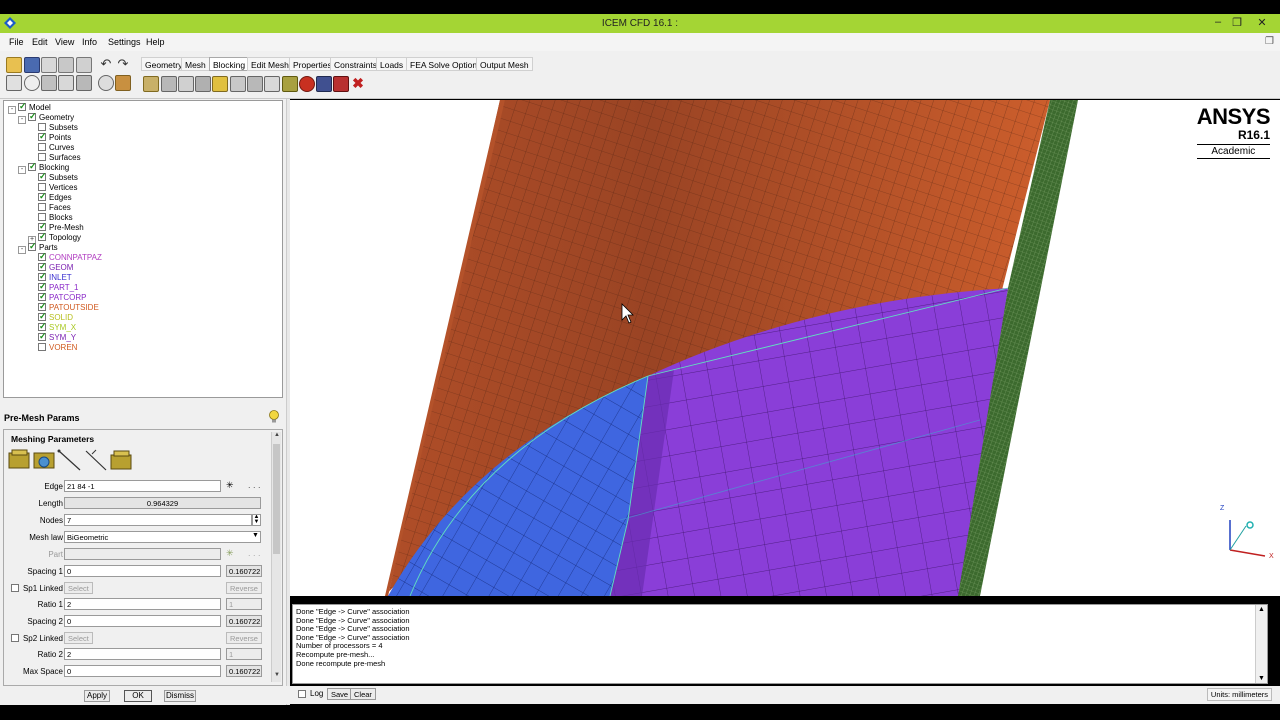  What do you see at coordinates (270, 64) in the screenshot?
I see `tab-edit-mesh: Edit Mesh` at bounding box center [270, 64].